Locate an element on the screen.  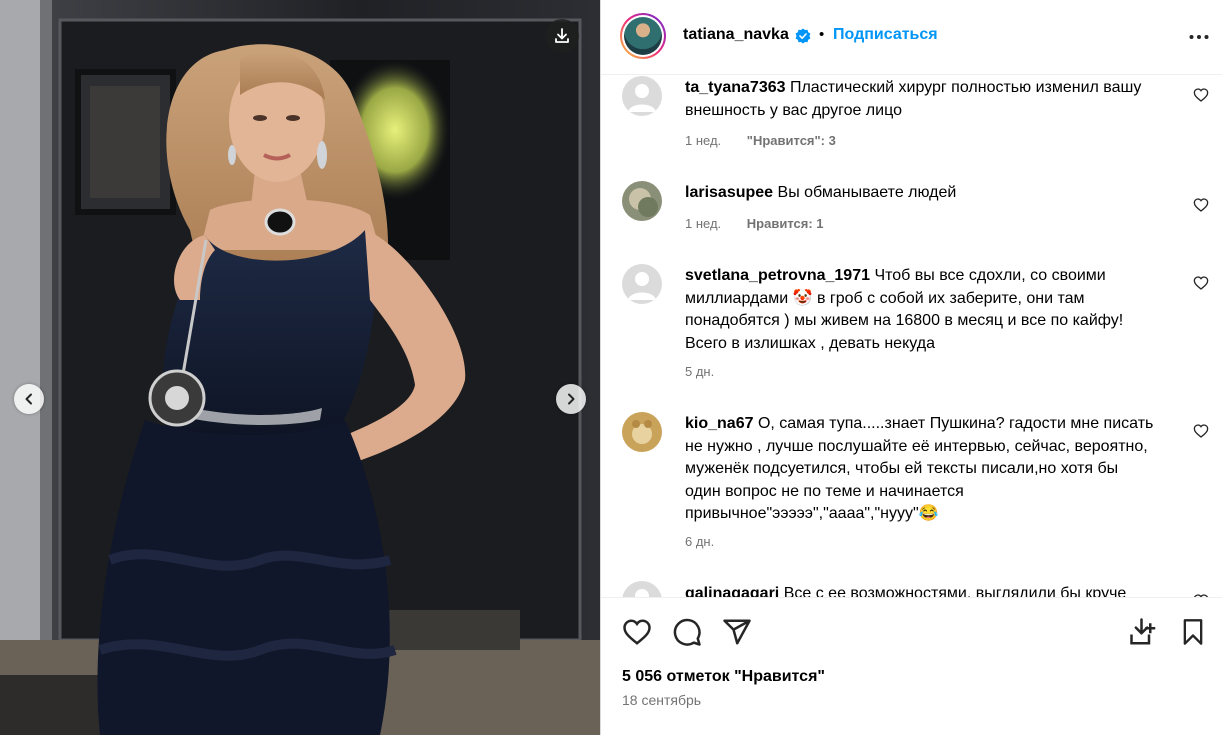
next-photo-button is located at coordinates (571, 399).